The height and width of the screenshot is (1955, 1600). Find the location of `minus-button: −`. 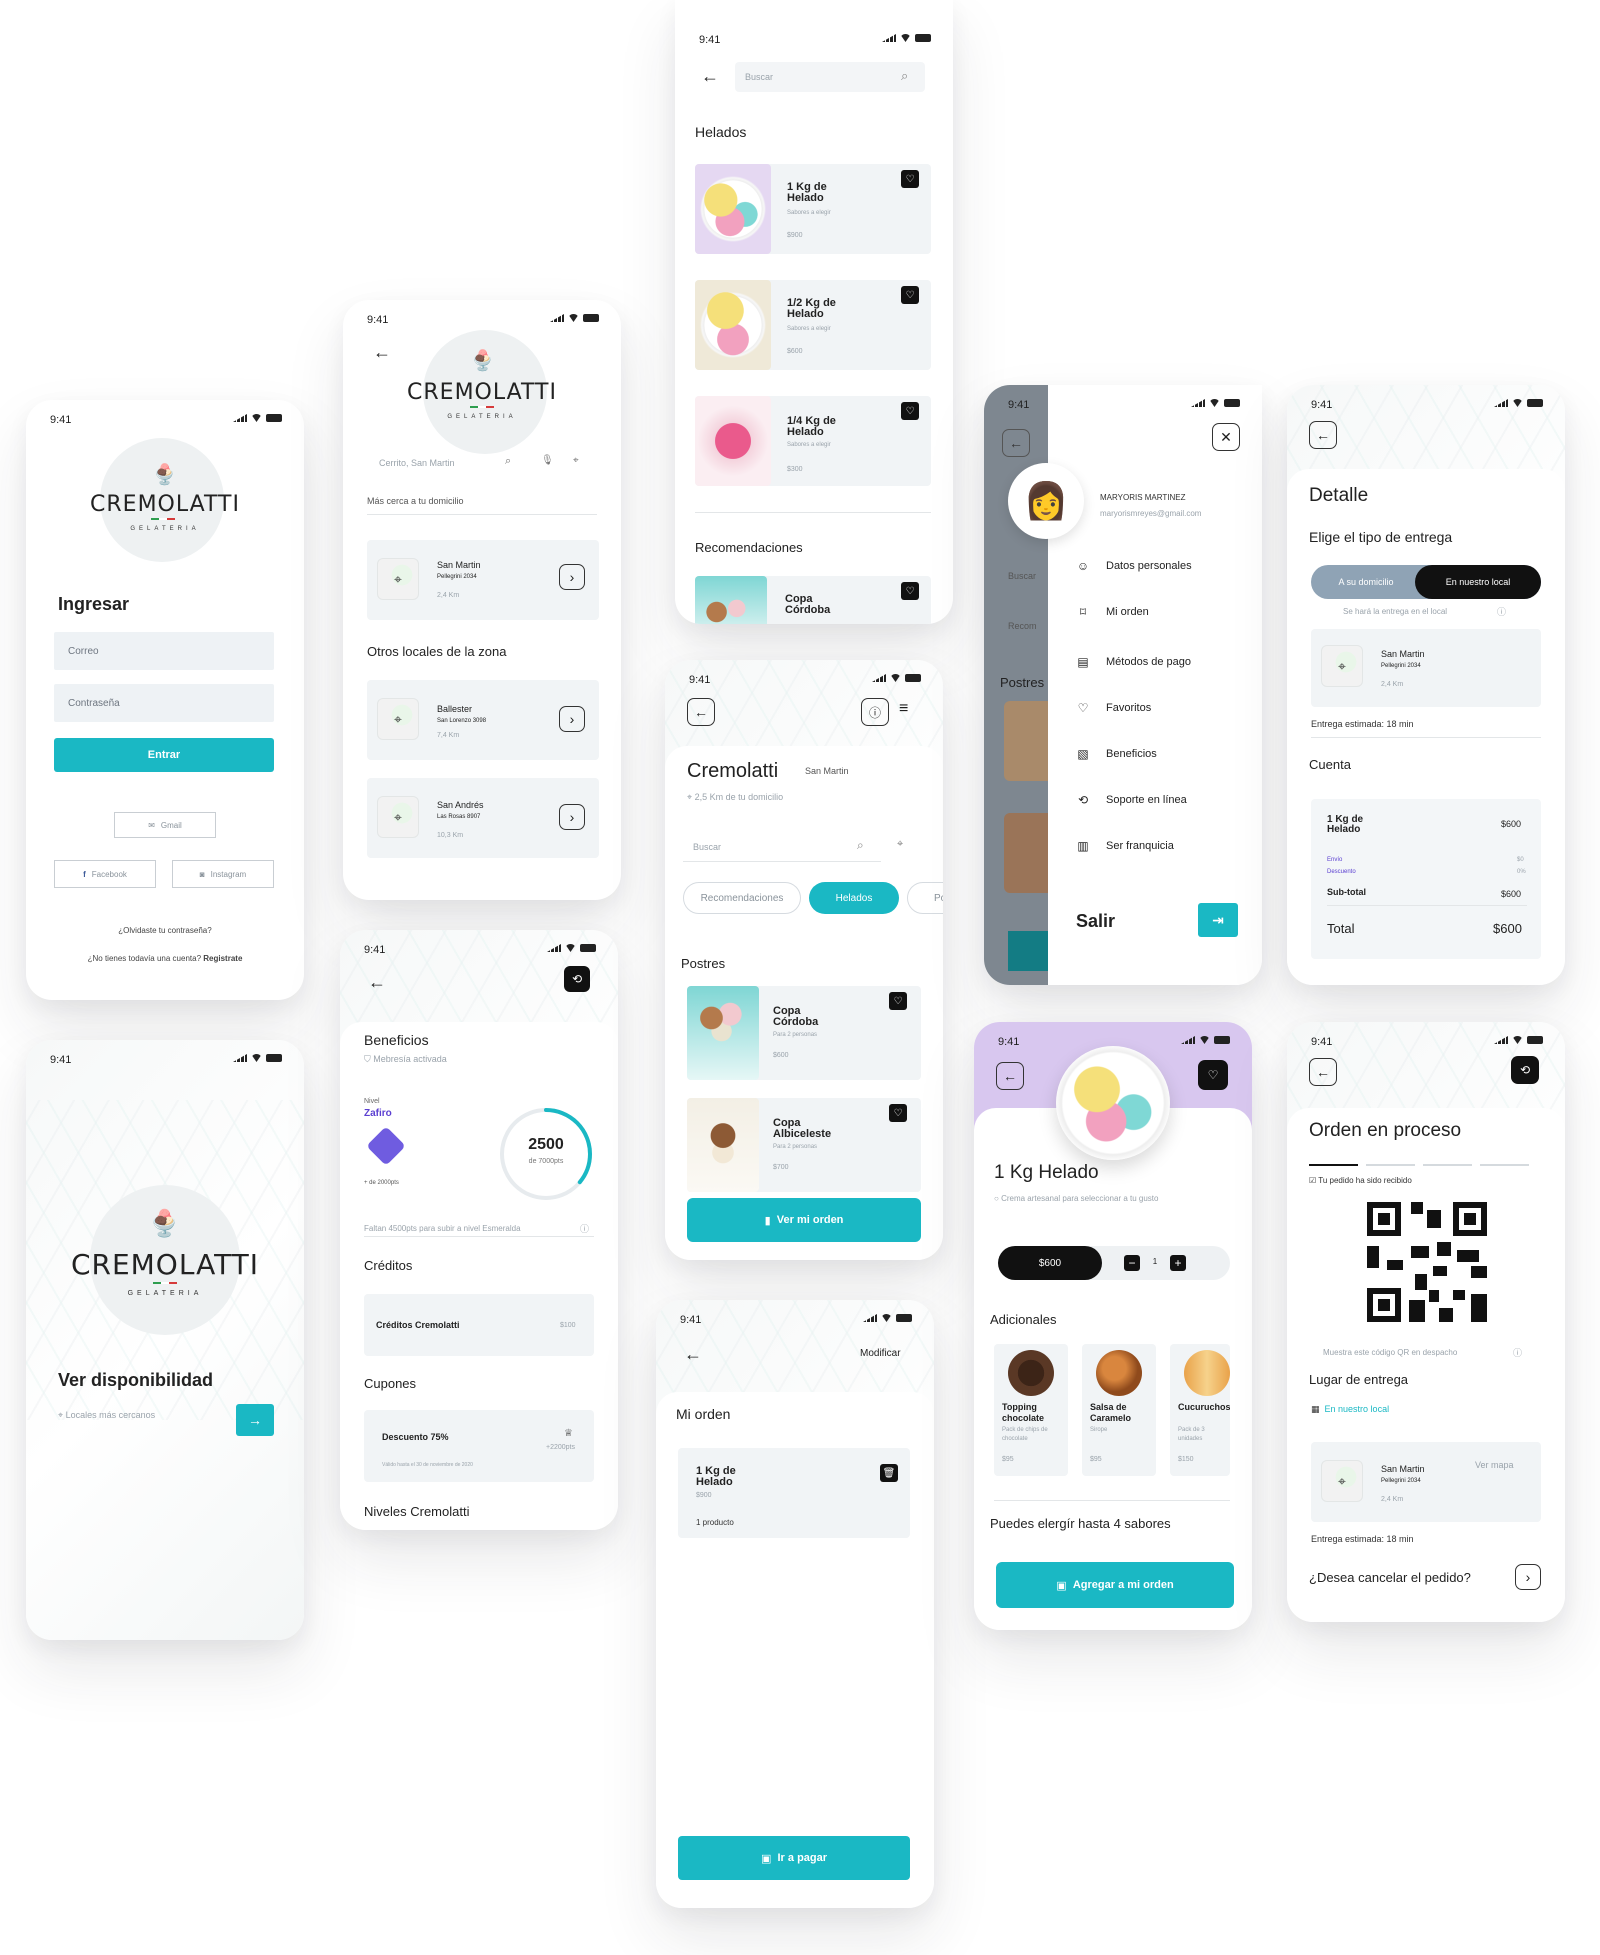

minus-button: − is located at coordinates (1132, 1263).